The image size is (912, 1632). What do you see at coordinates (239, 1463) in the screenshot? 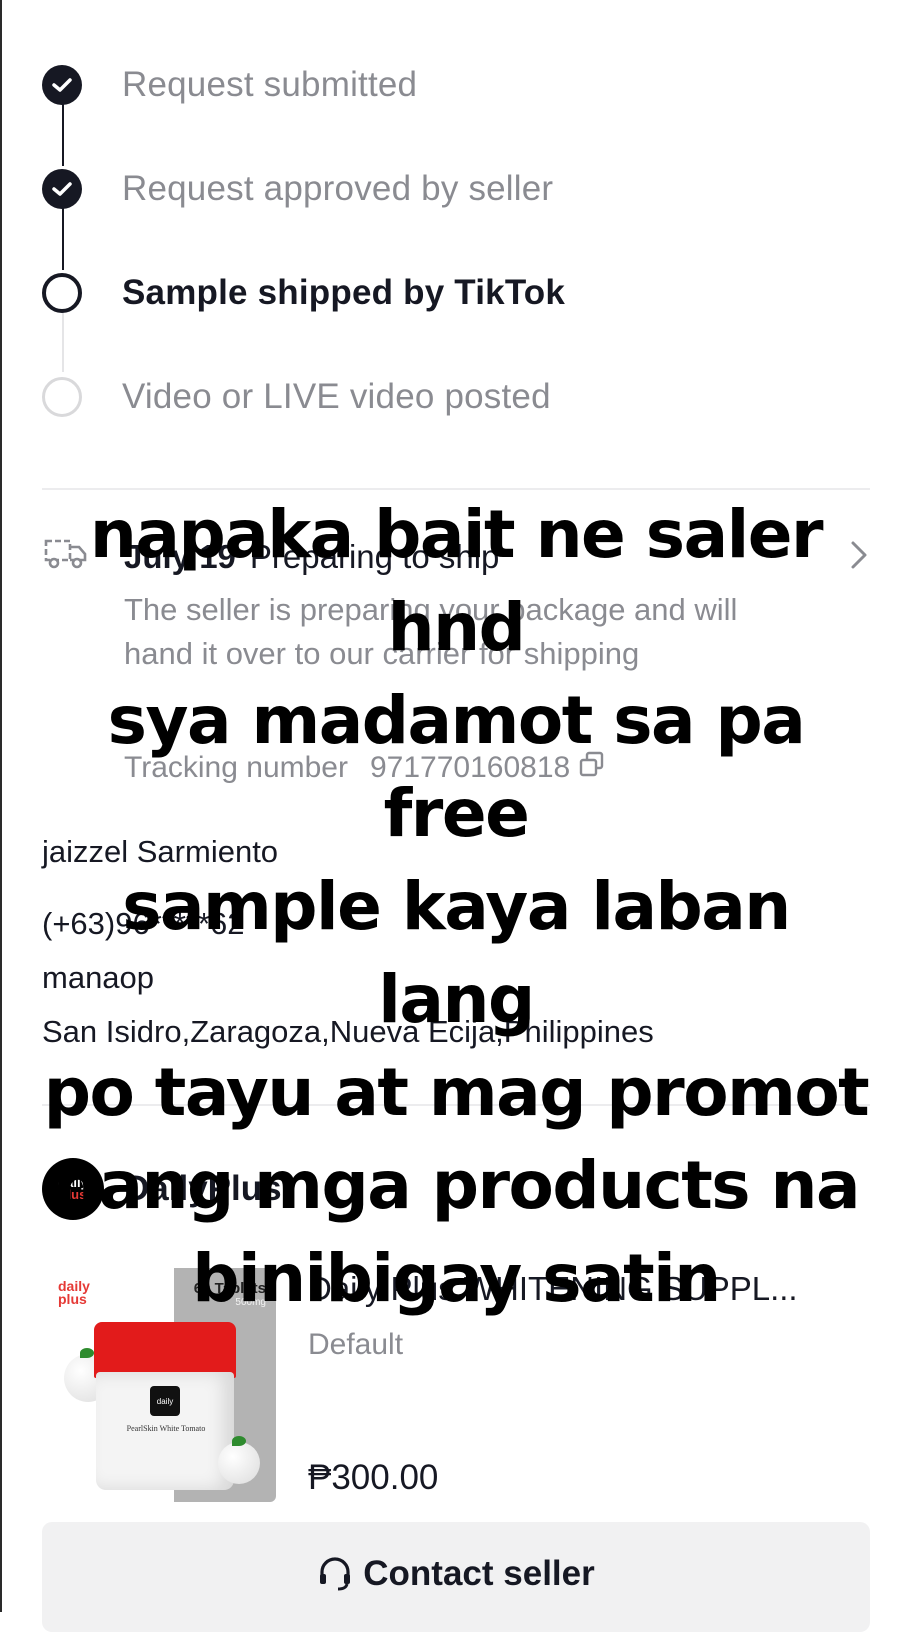
I see `tomato-decoration` at bounding box center [239, 1463].